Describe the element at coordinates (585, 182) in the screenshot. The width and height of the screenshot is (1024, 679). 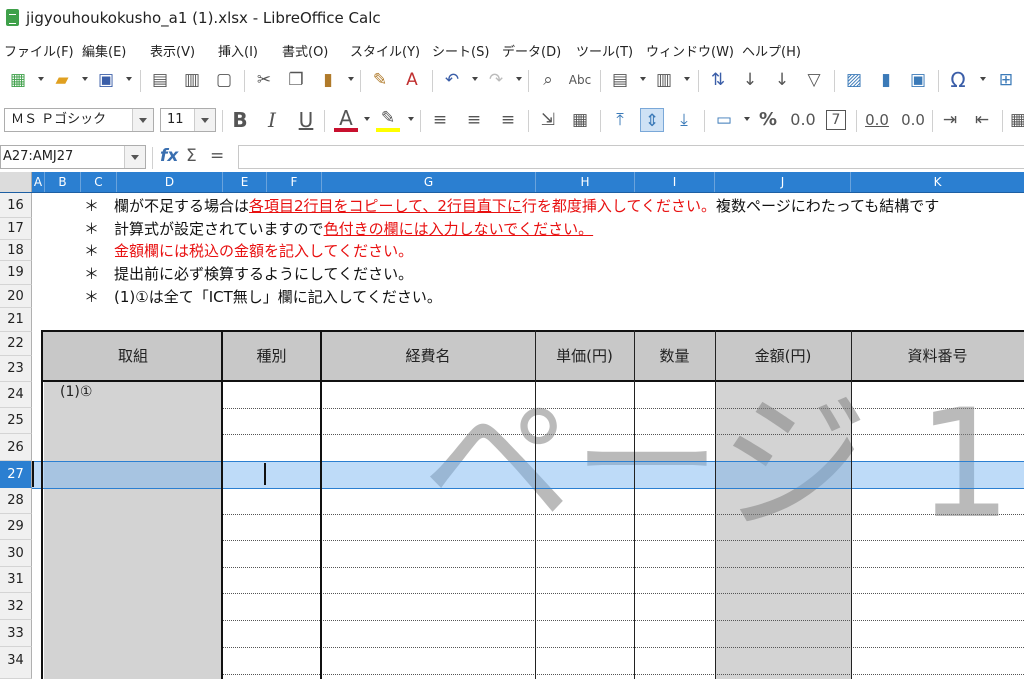
I see `column-header-h: H` at that location.